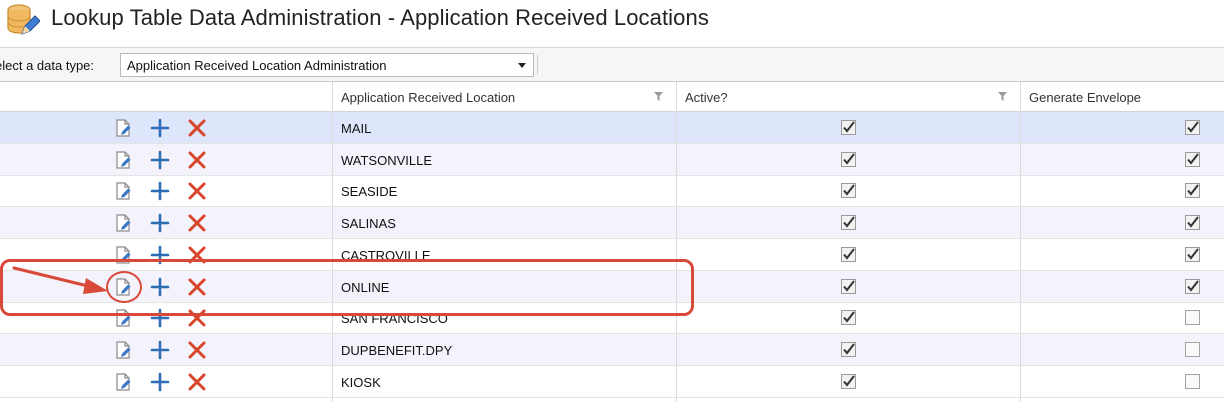 This screenshot has width=1224, height=402. What do you see at coordinates (428, 97) in the screenshot?
I see `column-header-location: Application Received Location` at bounding box center [428, 97].